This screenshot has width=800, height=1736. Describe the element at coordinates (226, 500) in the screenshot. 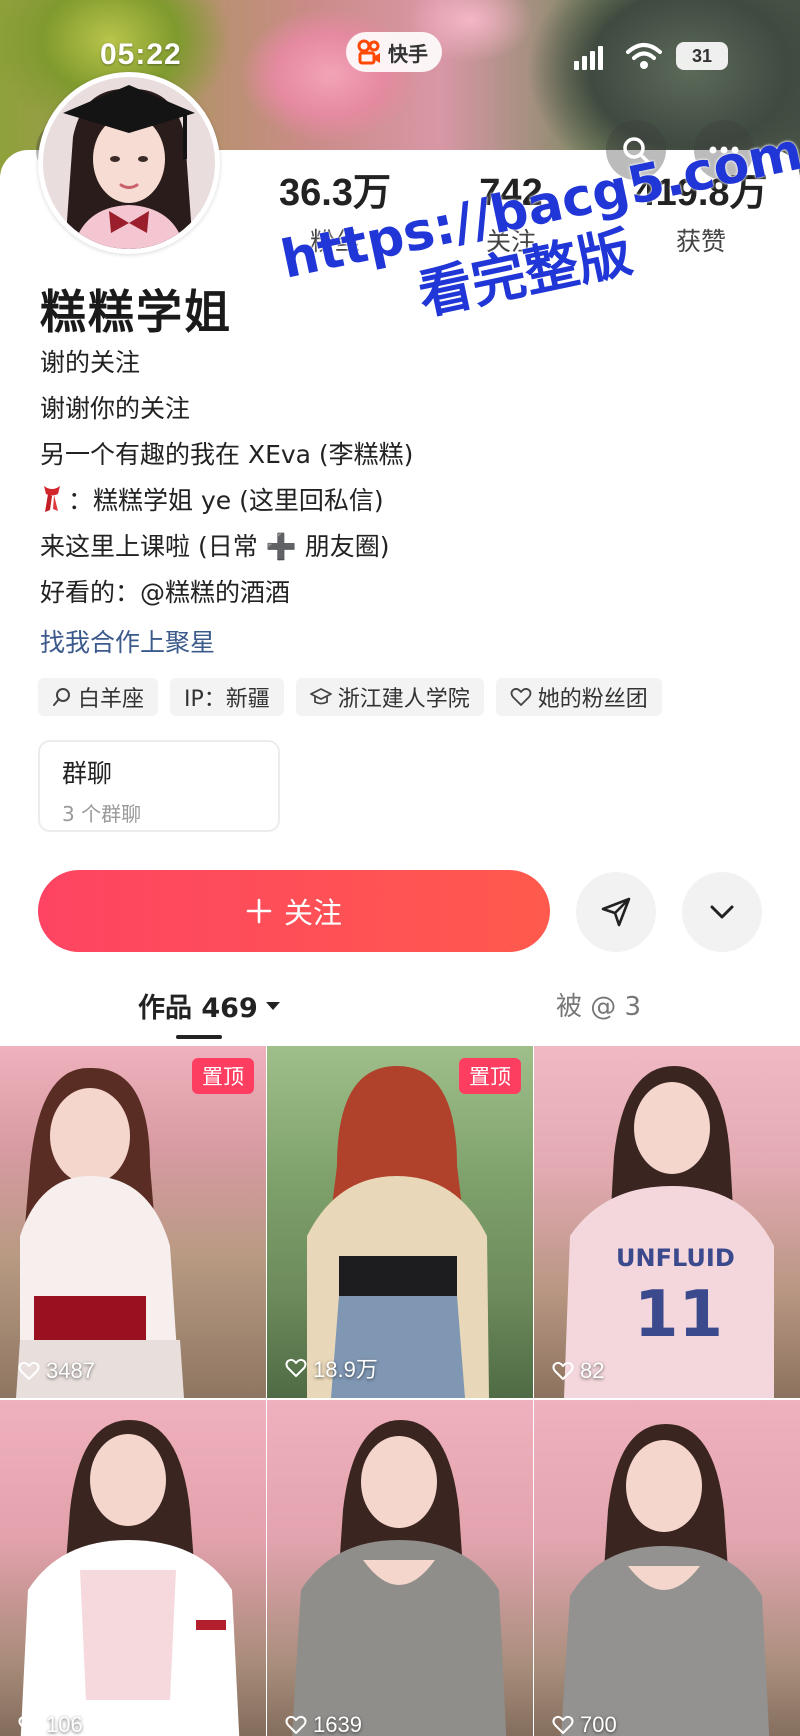

I see `bio-line-text: ：糕糕学姐 ye (这里回私信)` at that location.